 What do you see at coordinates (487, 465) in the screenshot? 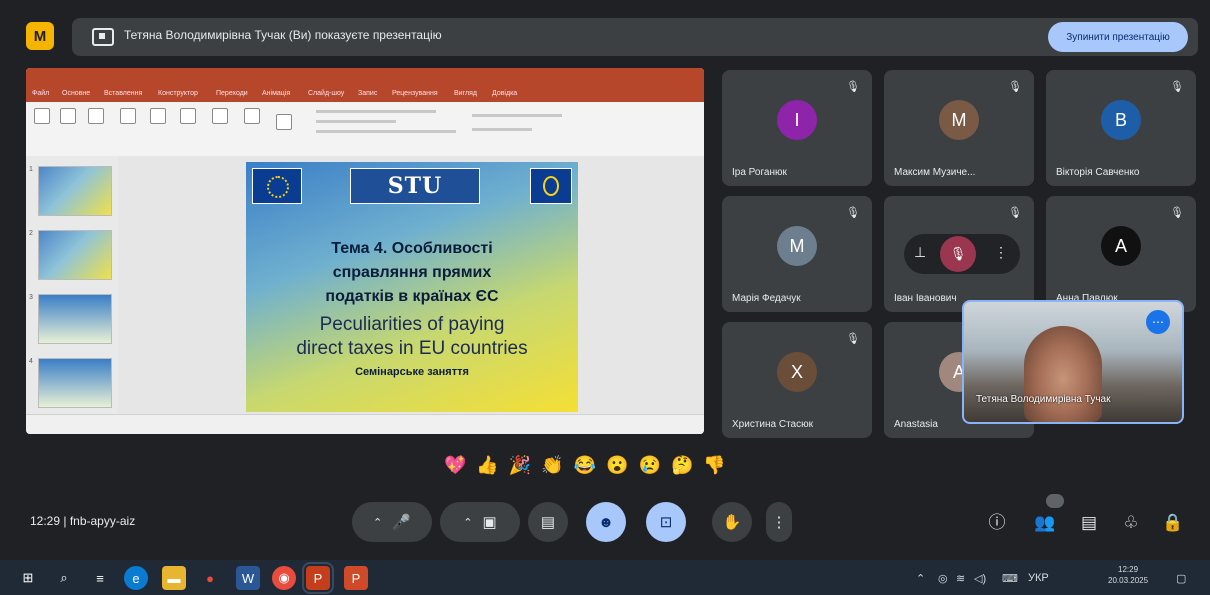
I see `reaction-thumbs-up-icon: 👍` at bounding box center [487, 465].